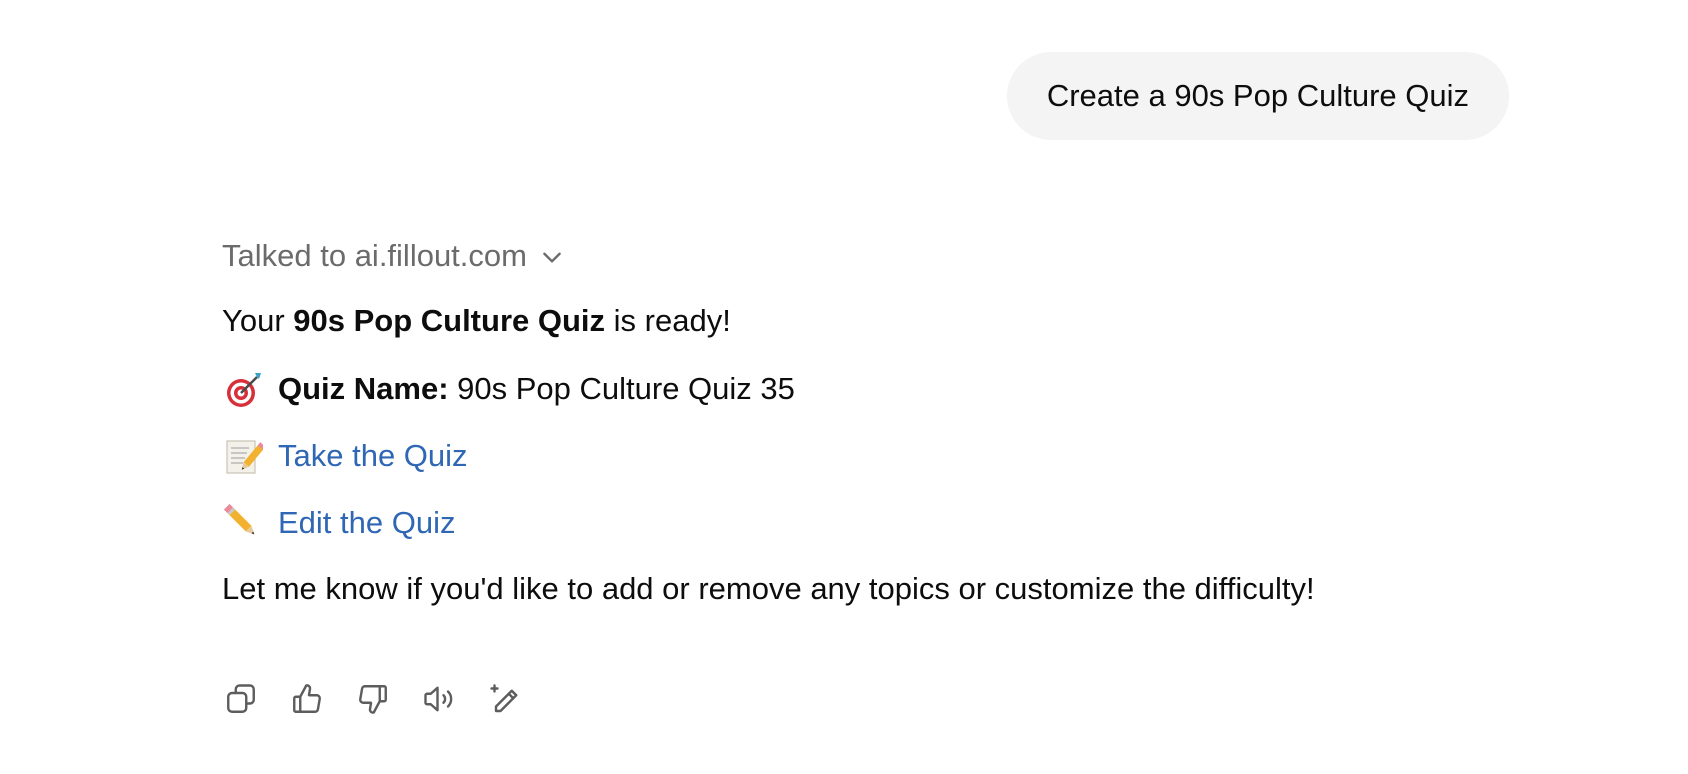 The image size is (1688, 774). Describe the element at coordinates (373, 456) in the screenshot. I see `take-quiz-link: Take the Quiz` at that location.